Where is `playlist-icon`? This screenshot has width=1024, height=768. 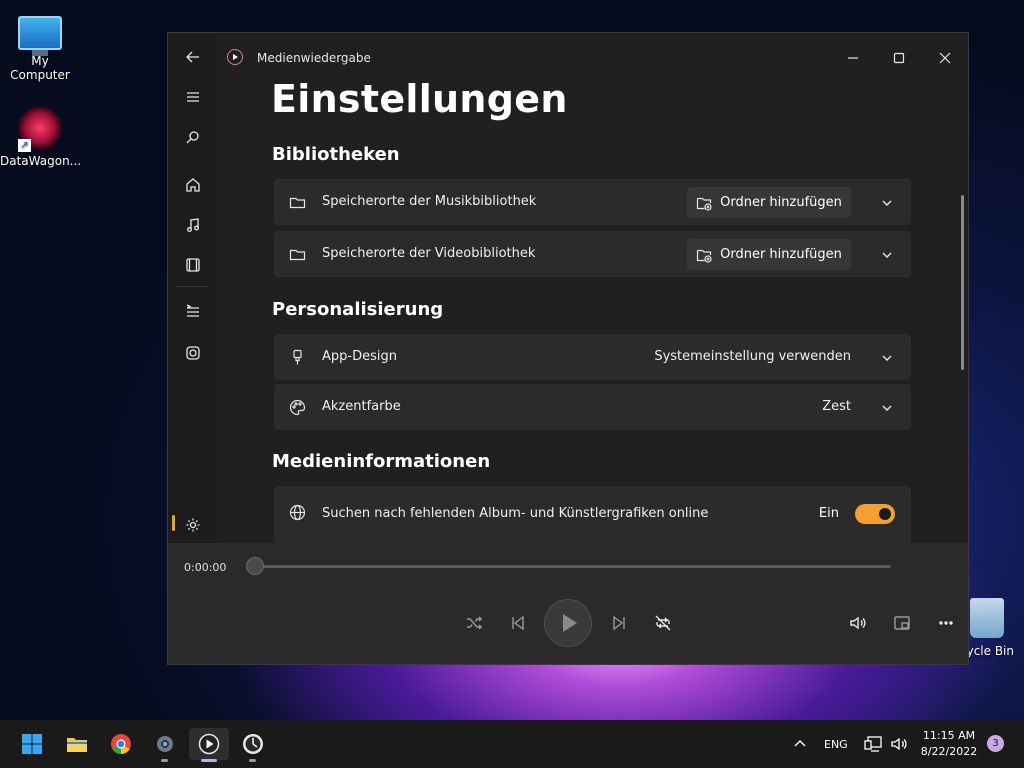 playlist-icon is located at coordinates (192, 353).